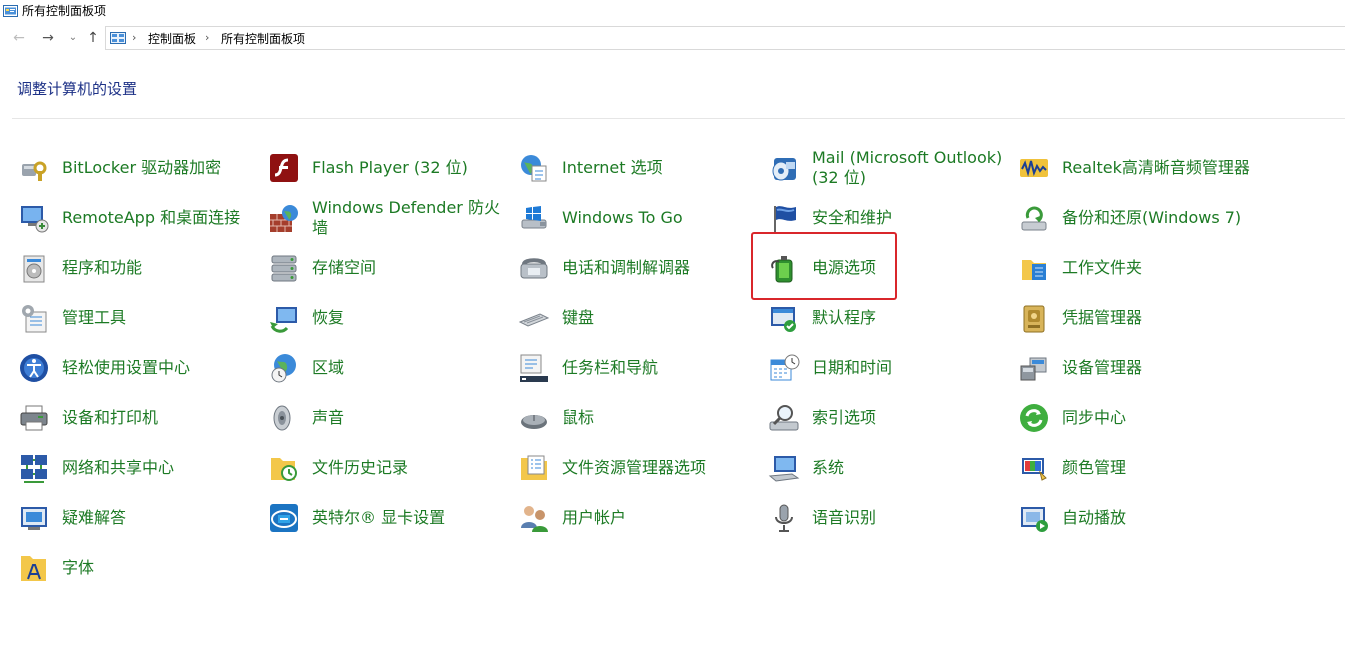 Image resolution: width=1345 pixels, height=663 pixels. Describe the element at coordinates (1160, 218) in the screenshot. I see `item-label: 备份和还原(Windows 7)` at that location.